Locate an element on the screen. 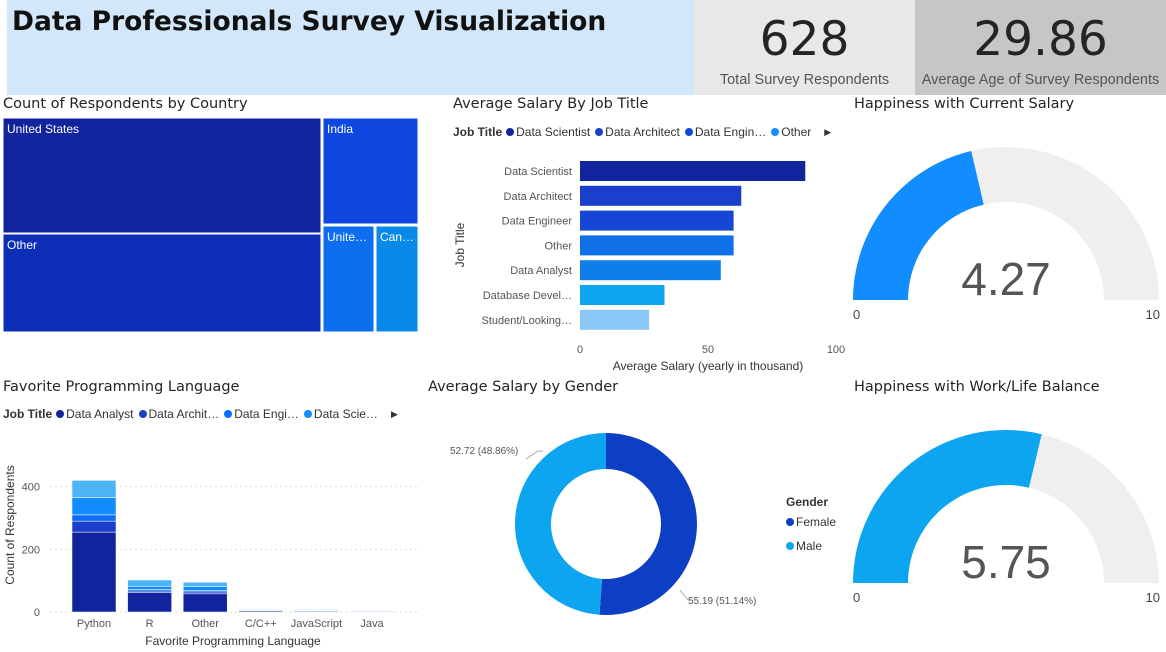 Image resolution: width=1166 pixels, height=652 pixels. legend-label: Female is located at coordinates (816, 522).